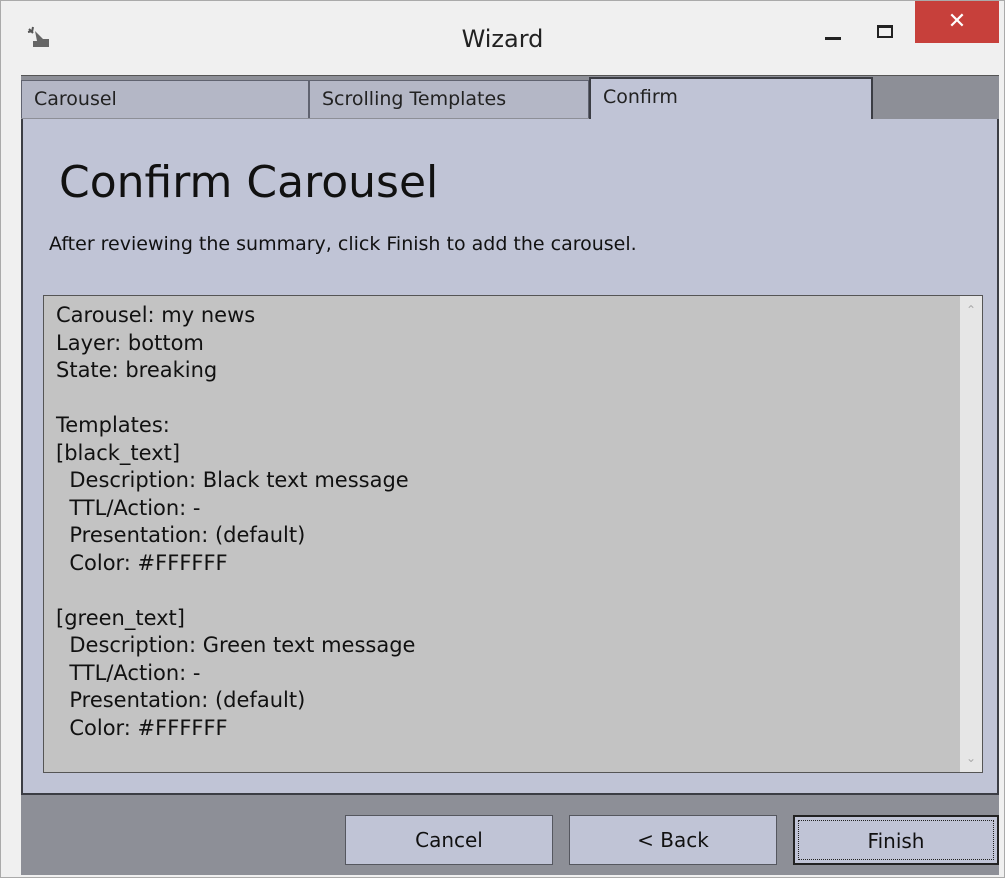 The image size is (1005, 878). What do you see at coordinates (971, 758) in the screenshot?
I see `scroll-down-arrow-icon: ⌄` at bounding box center [971, 758].